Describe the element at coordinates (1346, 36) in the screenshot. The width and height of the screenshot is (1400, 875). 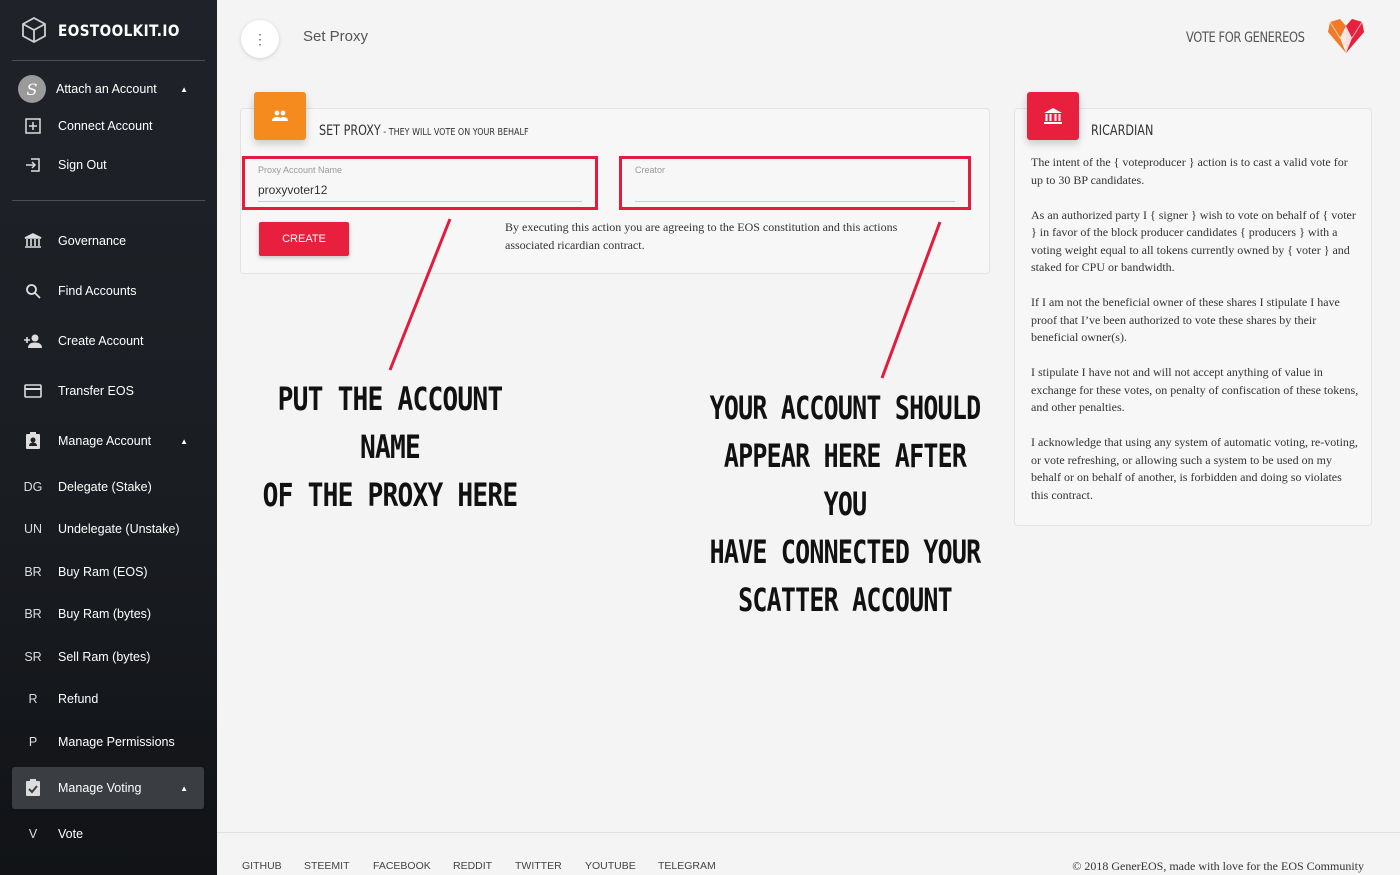
I see `genereos-logo-icon` at that location.